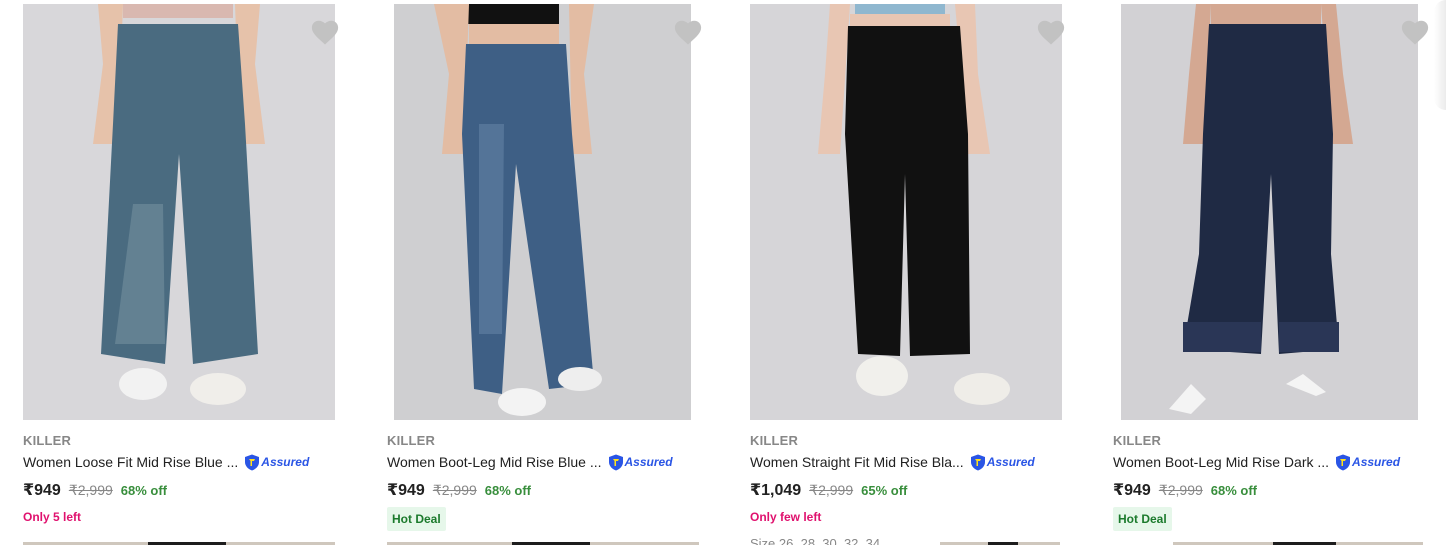  What do you see at coordinates (815, 540) in the screenshot?
I see `available-sizes: Size 26, 28, 30, 32, 34` at bounding box center [815, 540].